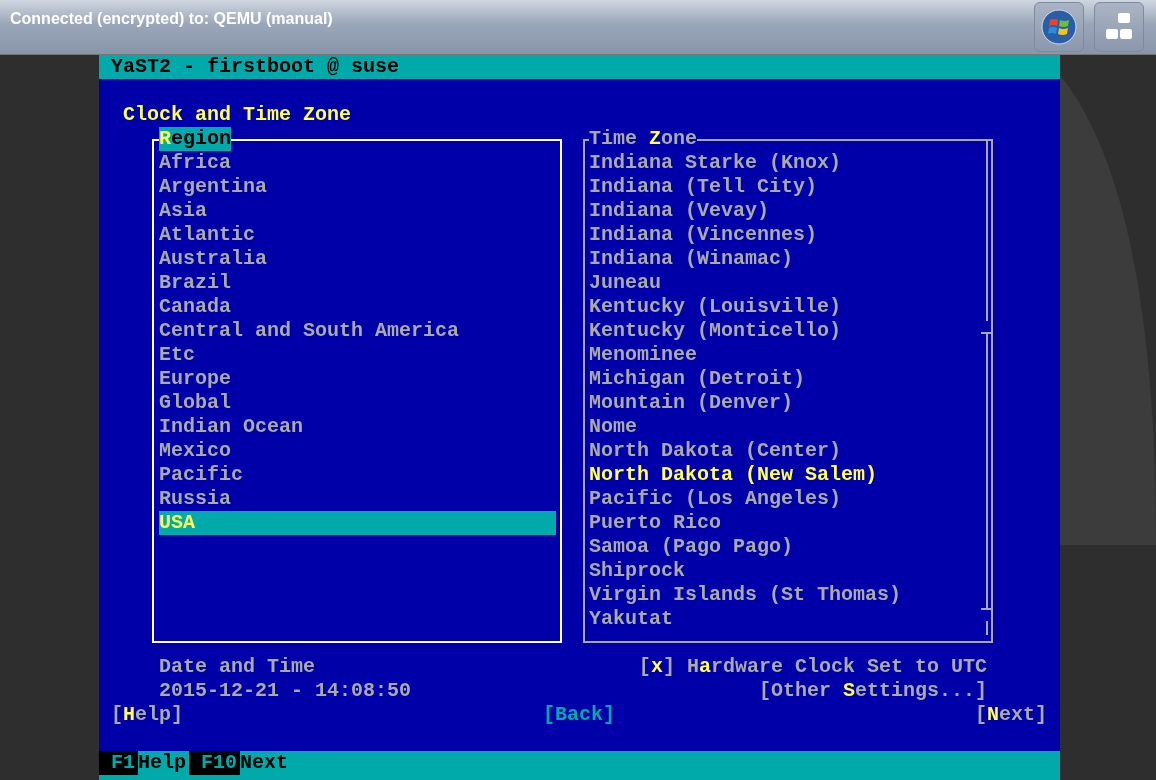 Image resolution: width=1156 pixels, height=780 pixels. Describe the element at coordinates (579, 715) in the screenshot. I see `dialog-button: [Back]` at that location.